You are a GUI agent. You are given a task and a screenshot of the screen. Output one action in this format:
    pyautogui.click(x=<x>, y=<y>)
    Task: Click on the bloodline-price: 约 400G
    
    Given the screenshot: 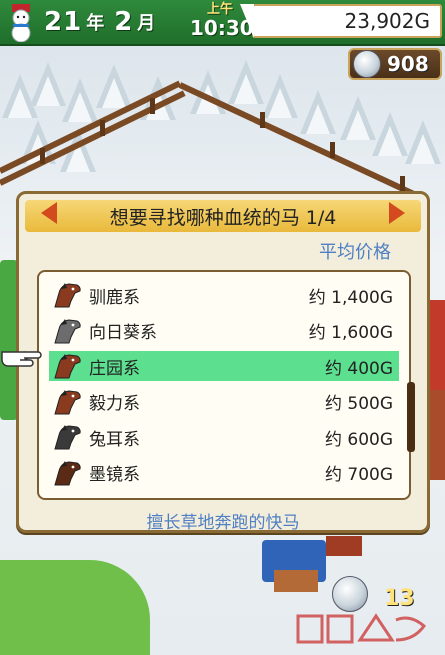 What is the action you would take?
    pyautogui.click(x=358, y=368)
    